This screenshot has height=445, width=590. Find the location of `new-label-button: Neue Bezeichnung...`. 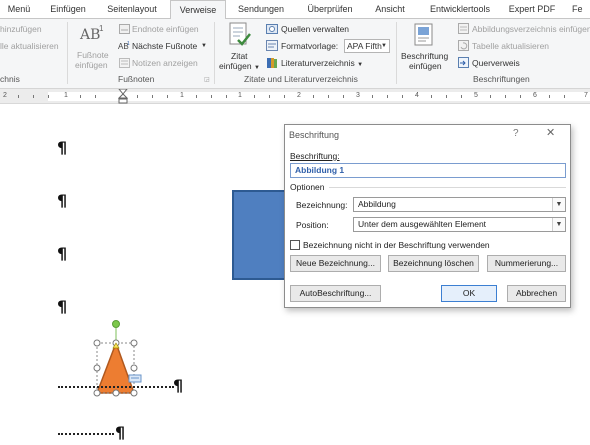

new-label-button: Neue Bezeichnung... is located at coordinates (335, 263).